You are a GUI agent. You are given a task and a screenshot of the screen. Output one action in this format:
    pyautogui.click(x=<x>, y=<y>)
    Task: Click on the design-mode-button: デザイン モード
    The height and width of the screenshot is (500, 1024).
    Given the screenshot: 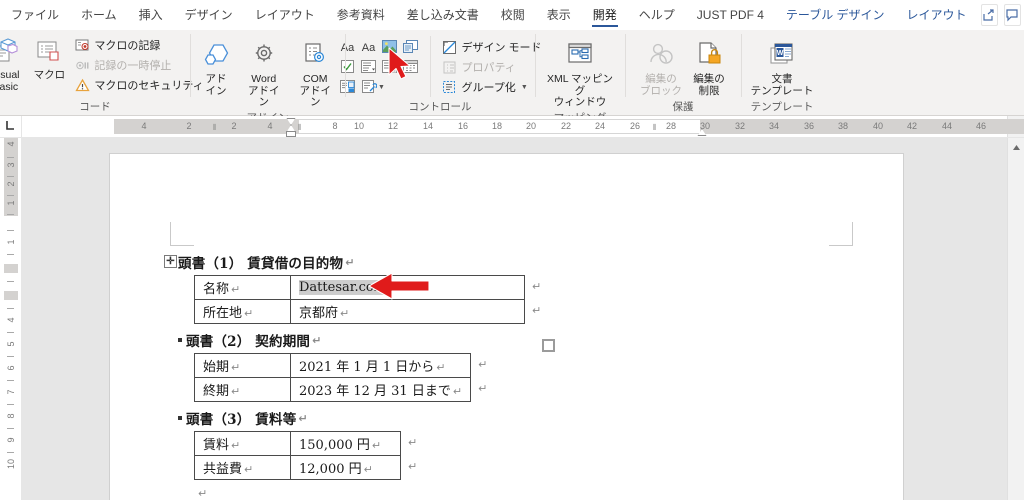 What is the action you would take?
    pyautogui.click(x=491, y=47)
    